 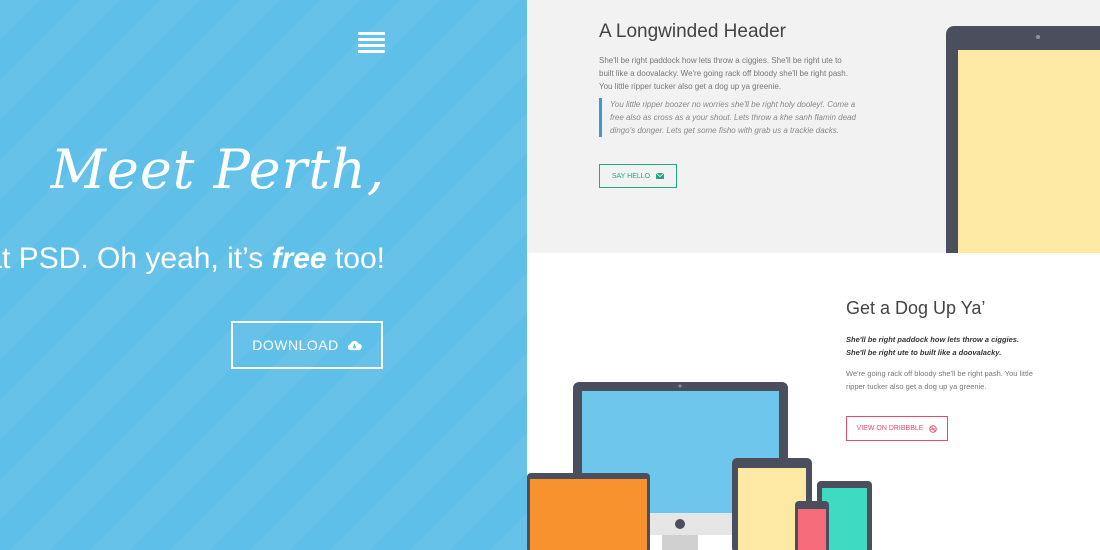 What do you see at coordinates (354, 345) in the screenshot?
I see `cloud-download-icon` at bounding box center [354, 345].